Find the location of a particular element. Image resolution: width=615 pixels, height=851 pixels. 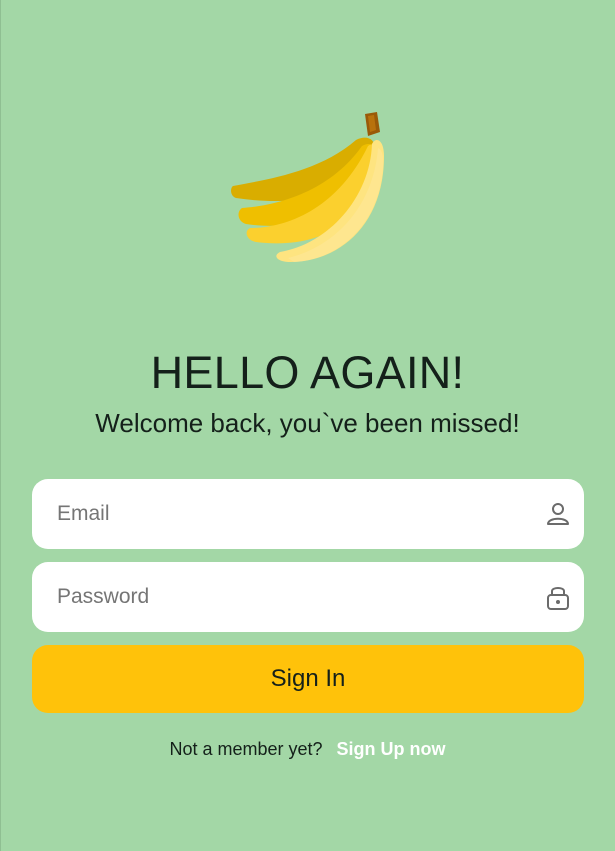

signup-prompt: Not a member yet? Sign Up now is located at coordinates (307, 749).